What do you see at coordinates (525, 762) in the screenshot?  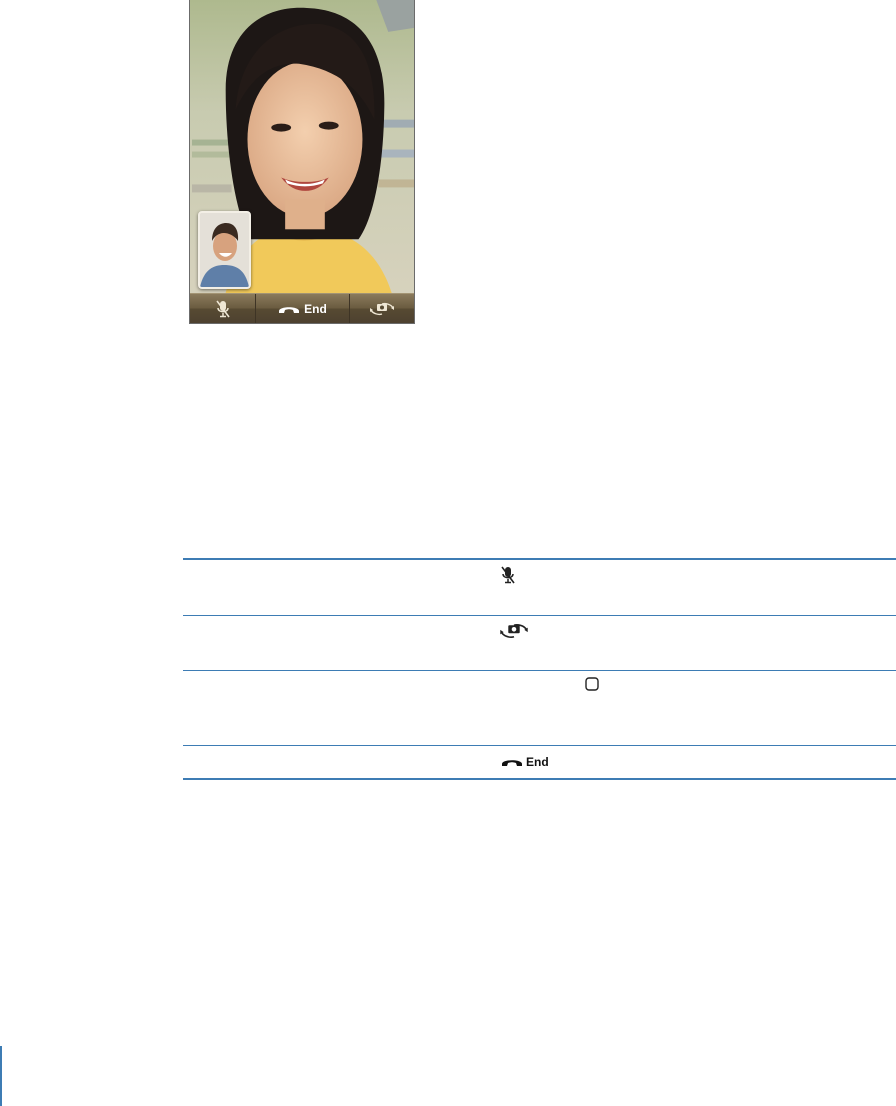 I see `end-call-inline: End` at bounding box center [525, 762].